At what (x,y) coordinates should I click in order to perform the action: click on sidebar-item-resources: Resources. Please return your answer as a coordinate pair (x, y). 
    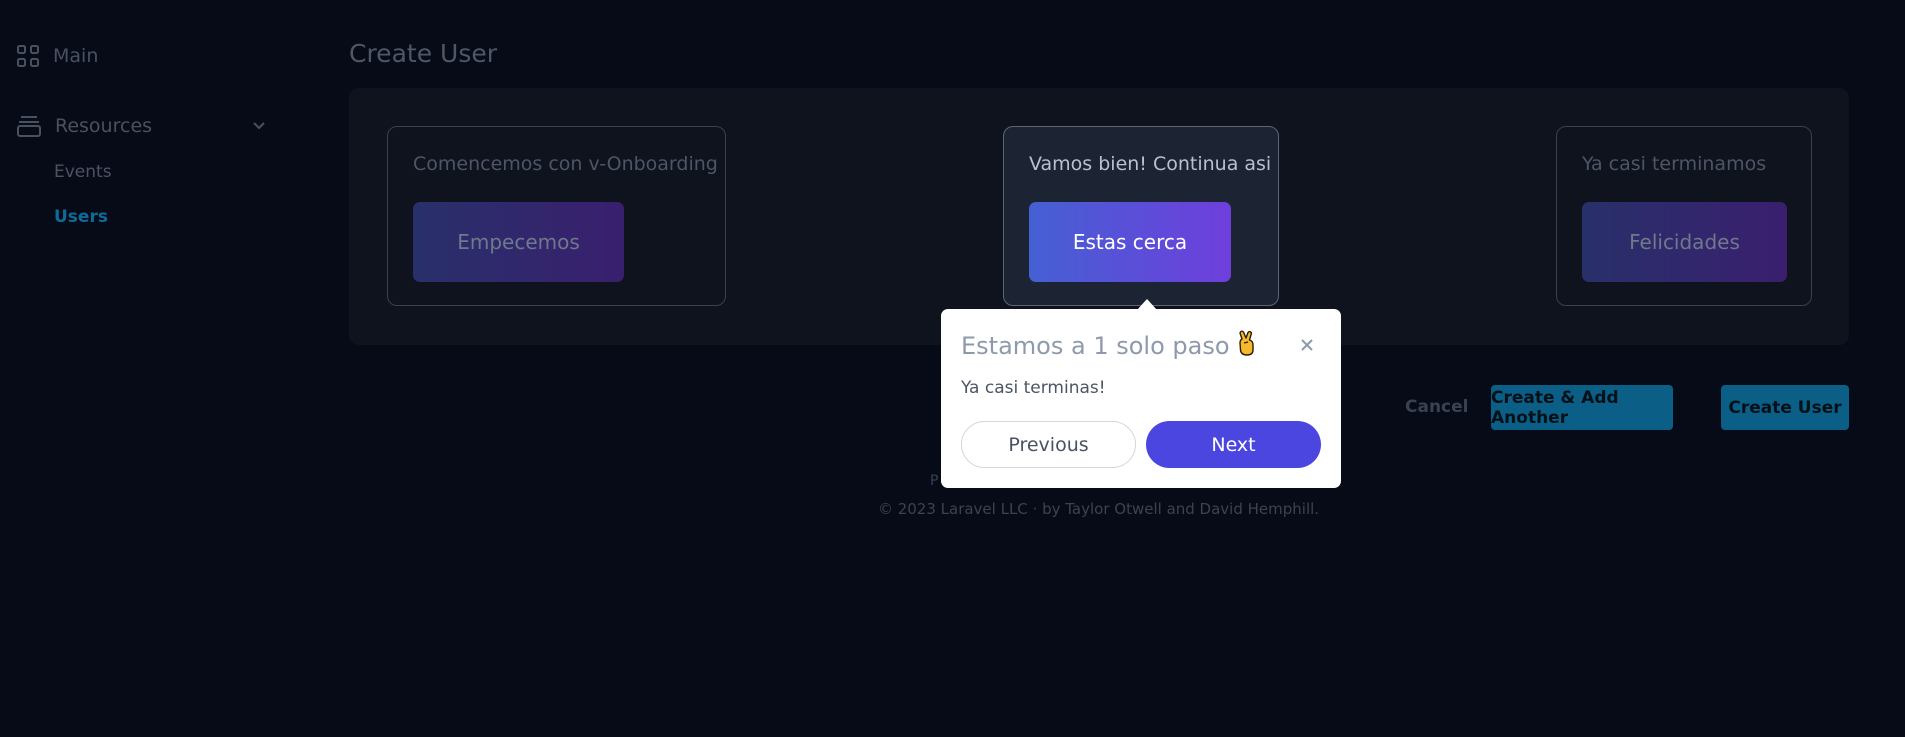
    Looking at the image, I should click on (141, 126).